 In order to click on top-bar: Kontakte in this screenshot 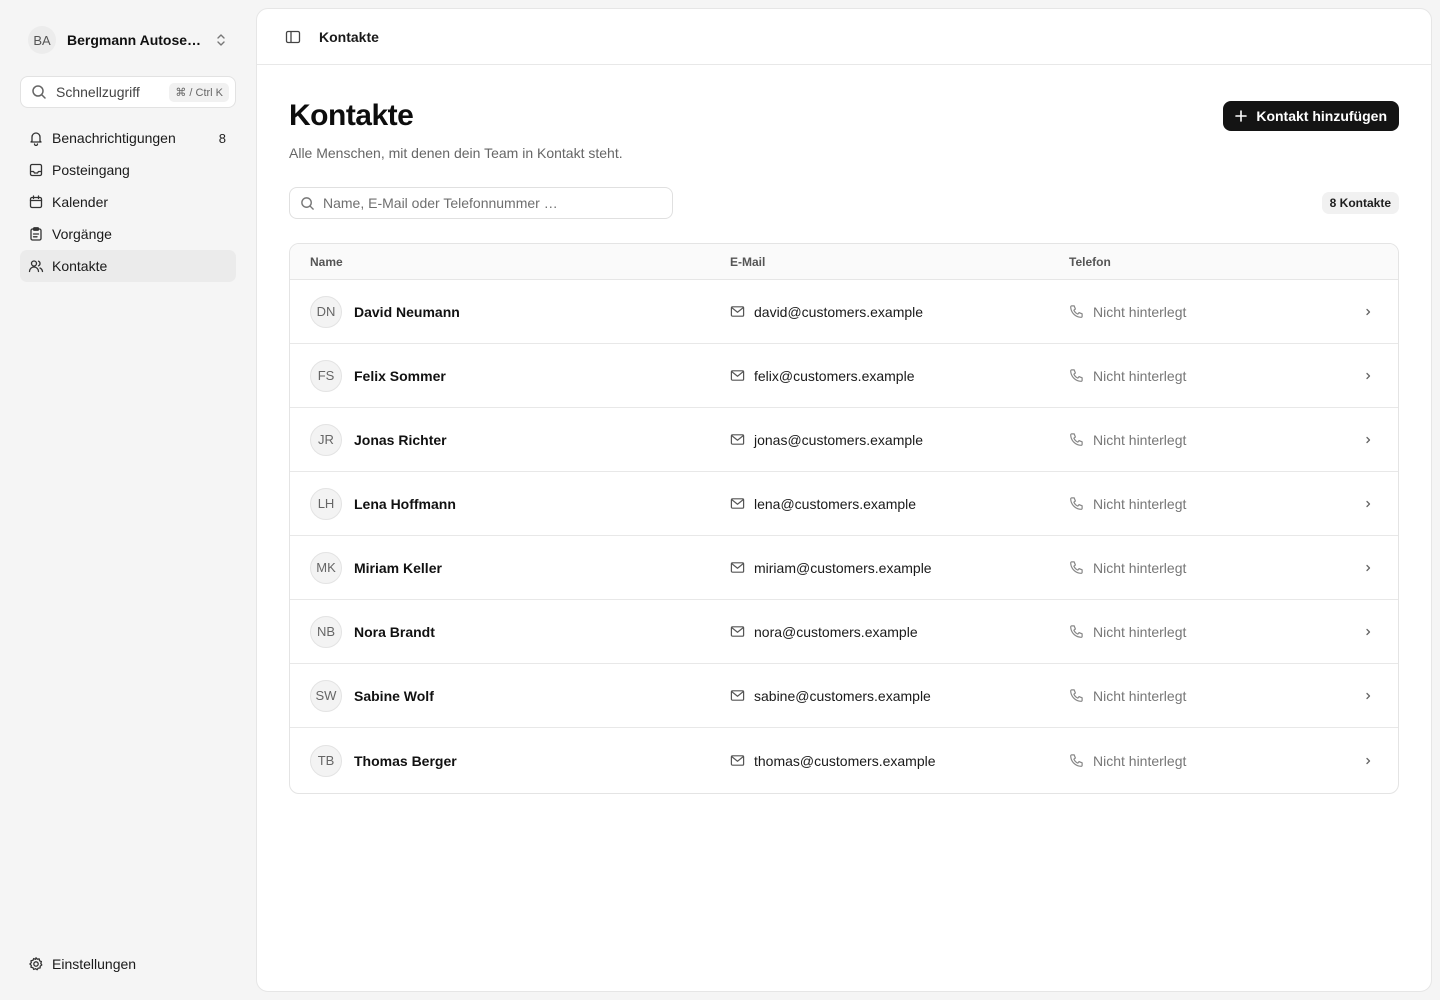, I will do `click(844, 37)`.